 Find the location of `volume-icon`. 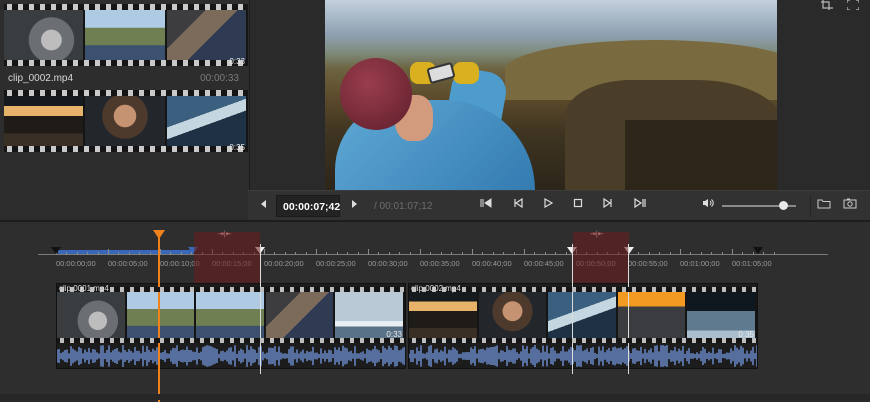

volume-icon is located at coordinates (708, 206).